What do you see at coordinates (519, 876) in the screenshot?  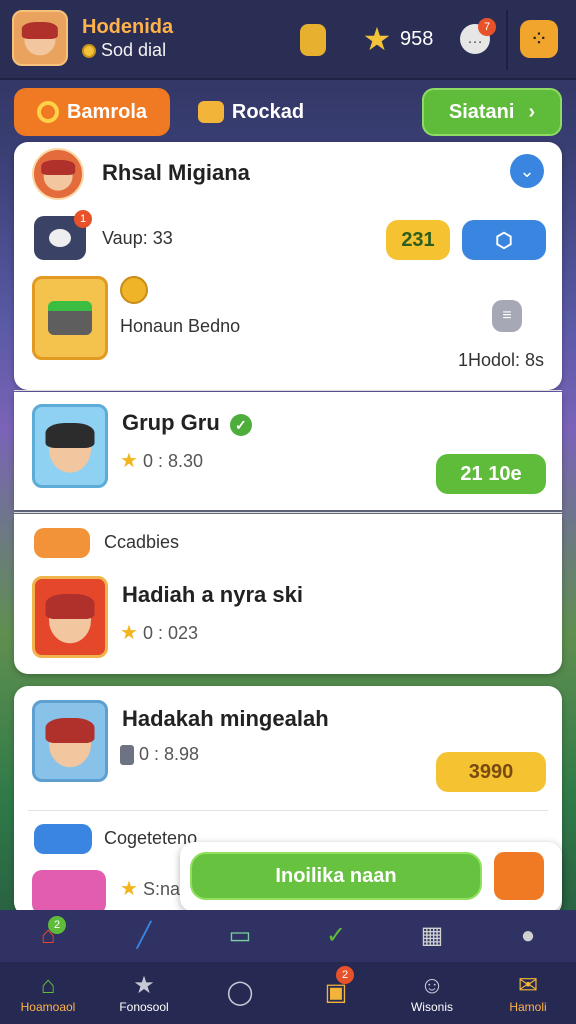 I see `avatar-icon` at bounding box center [519, 876].